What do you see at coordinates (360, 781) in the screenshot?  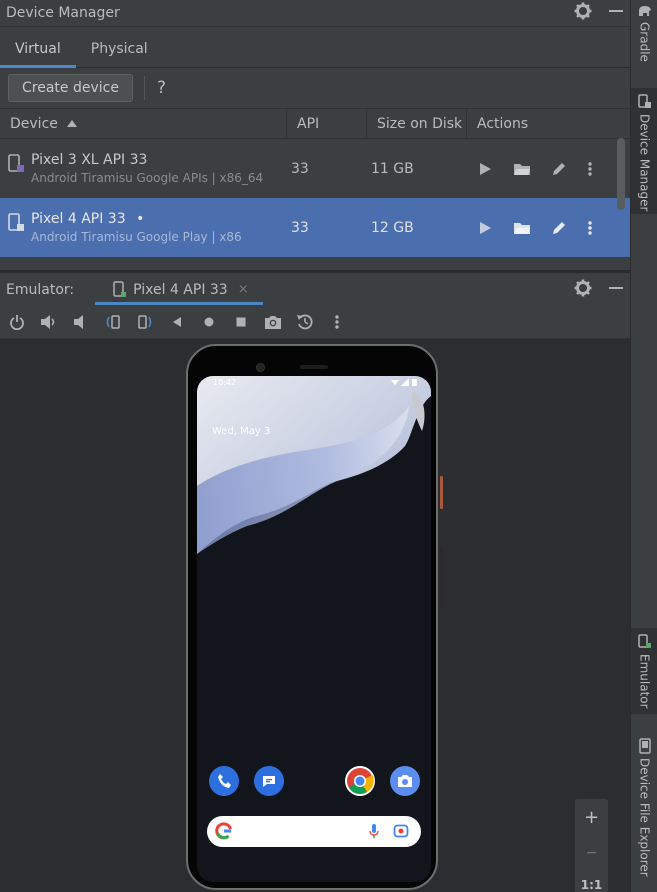 I see `chrome-app-icon` at bounding box center [360, 781].